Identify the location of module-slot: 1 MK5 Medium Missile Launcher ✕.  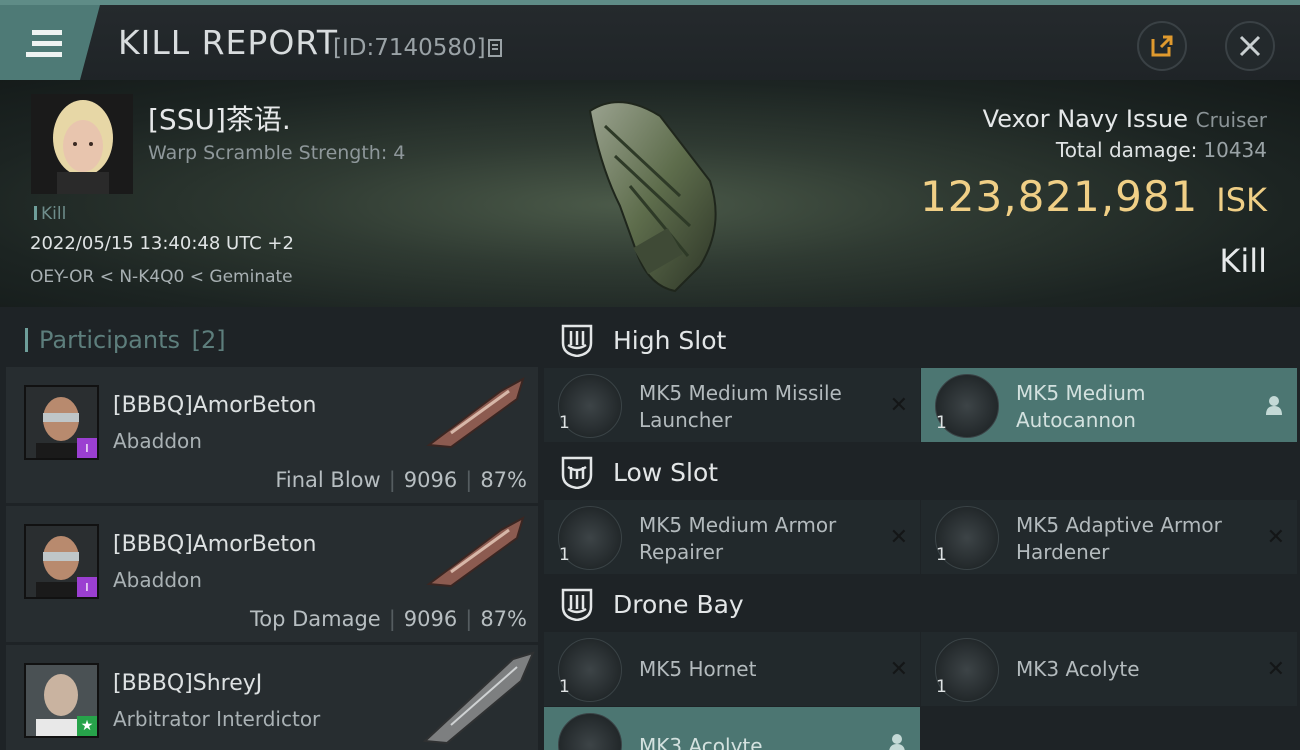
(732, 405).